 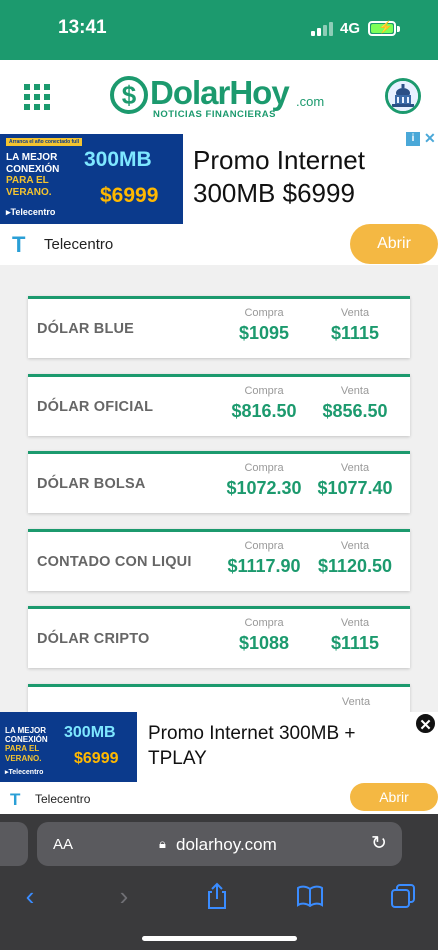 I want to click on status-bar: 13:41 4G ⚡, so click(x=219, y=30).